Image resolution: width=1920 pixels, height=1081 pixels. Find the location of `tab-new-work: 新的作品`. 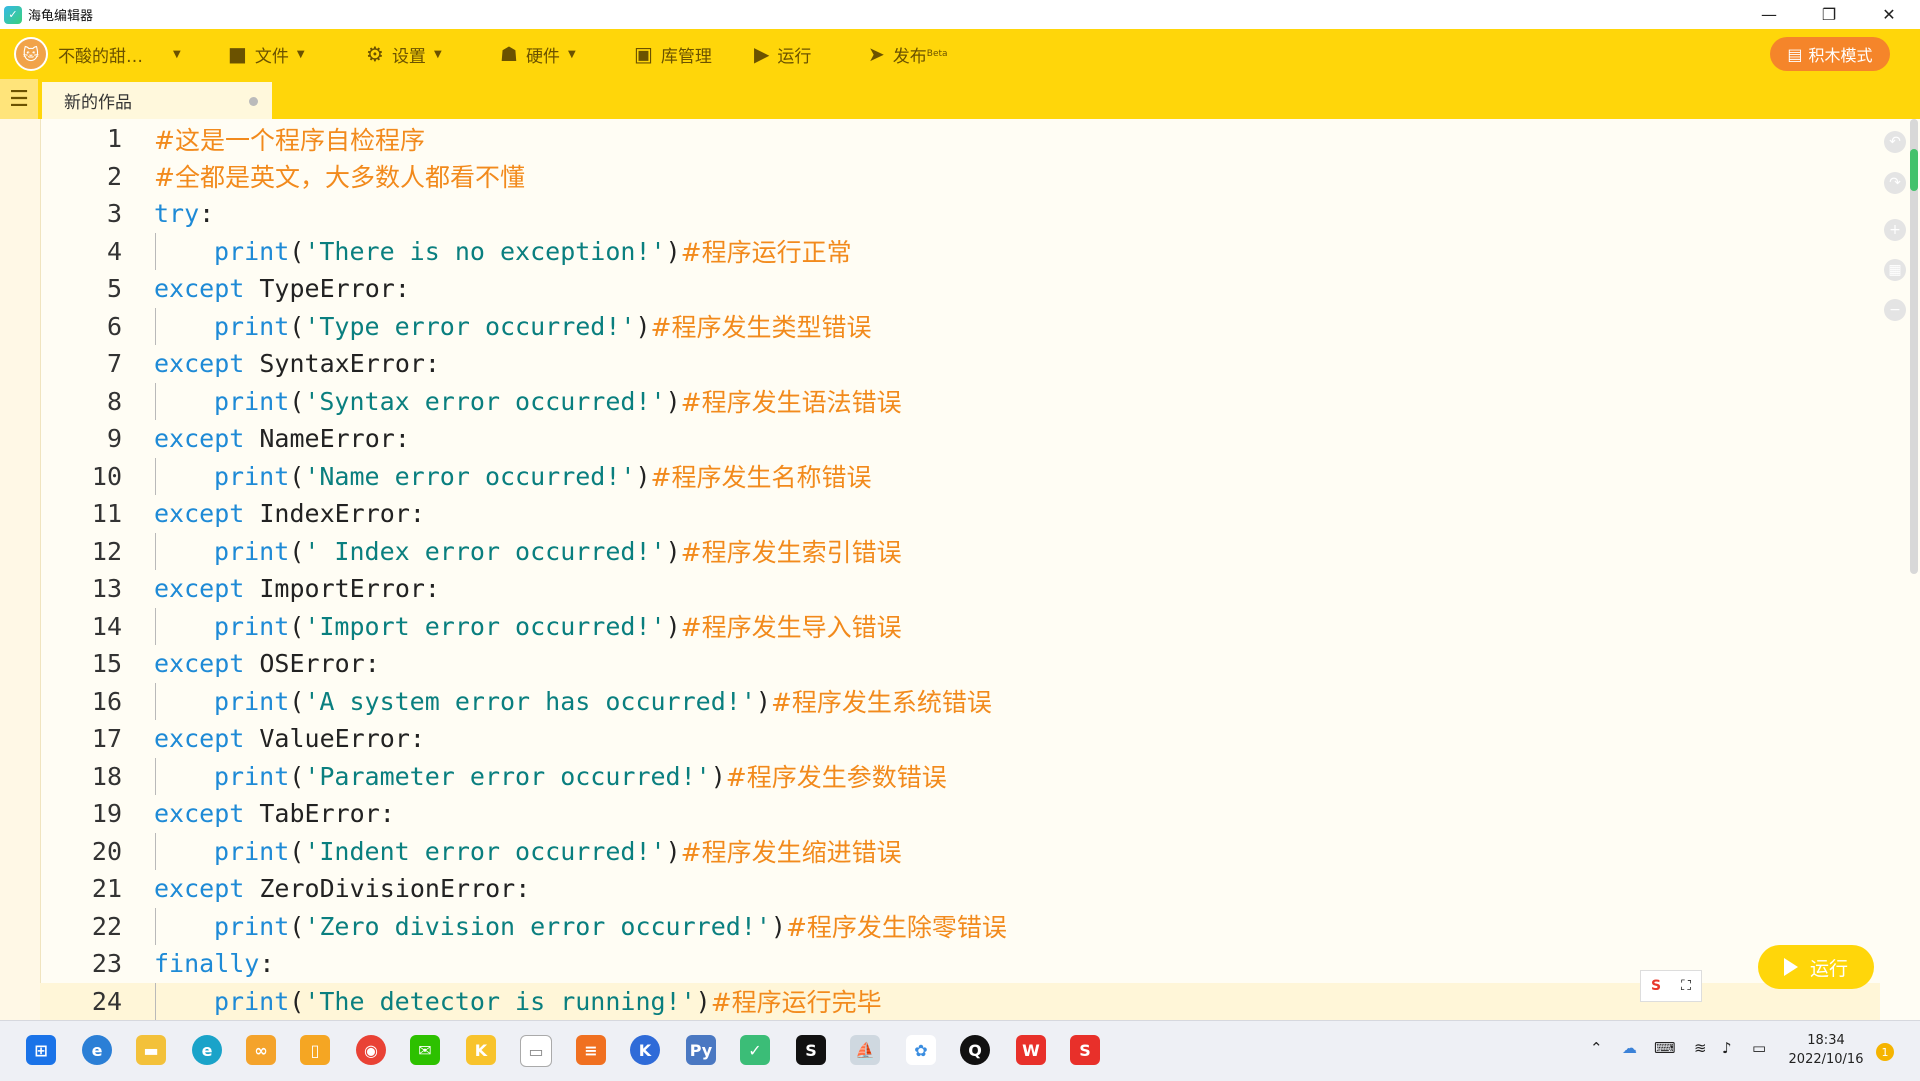

tab-new-work: 新的作品 is located at coordinates (157, 100).